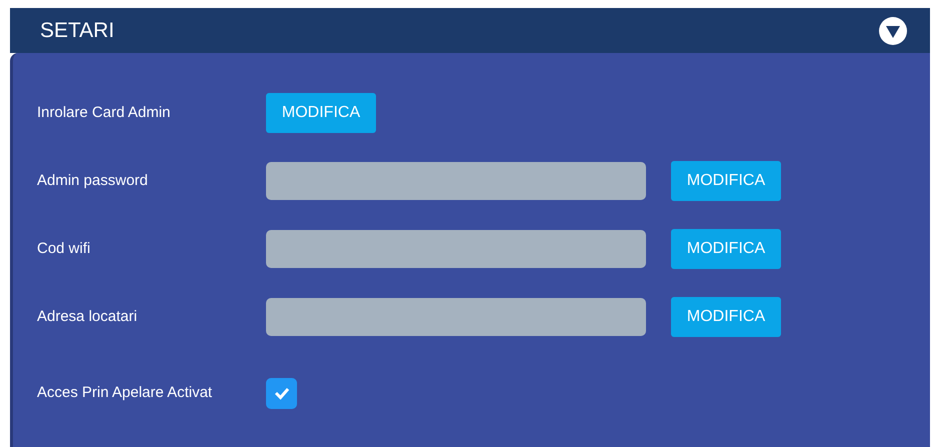 Image resolution: width=932 pixels, height=447 pixels. What do you see at coordinates (893, 31) in the screenshot?
I see `collapse-icon` at bounding box center [893, 31].